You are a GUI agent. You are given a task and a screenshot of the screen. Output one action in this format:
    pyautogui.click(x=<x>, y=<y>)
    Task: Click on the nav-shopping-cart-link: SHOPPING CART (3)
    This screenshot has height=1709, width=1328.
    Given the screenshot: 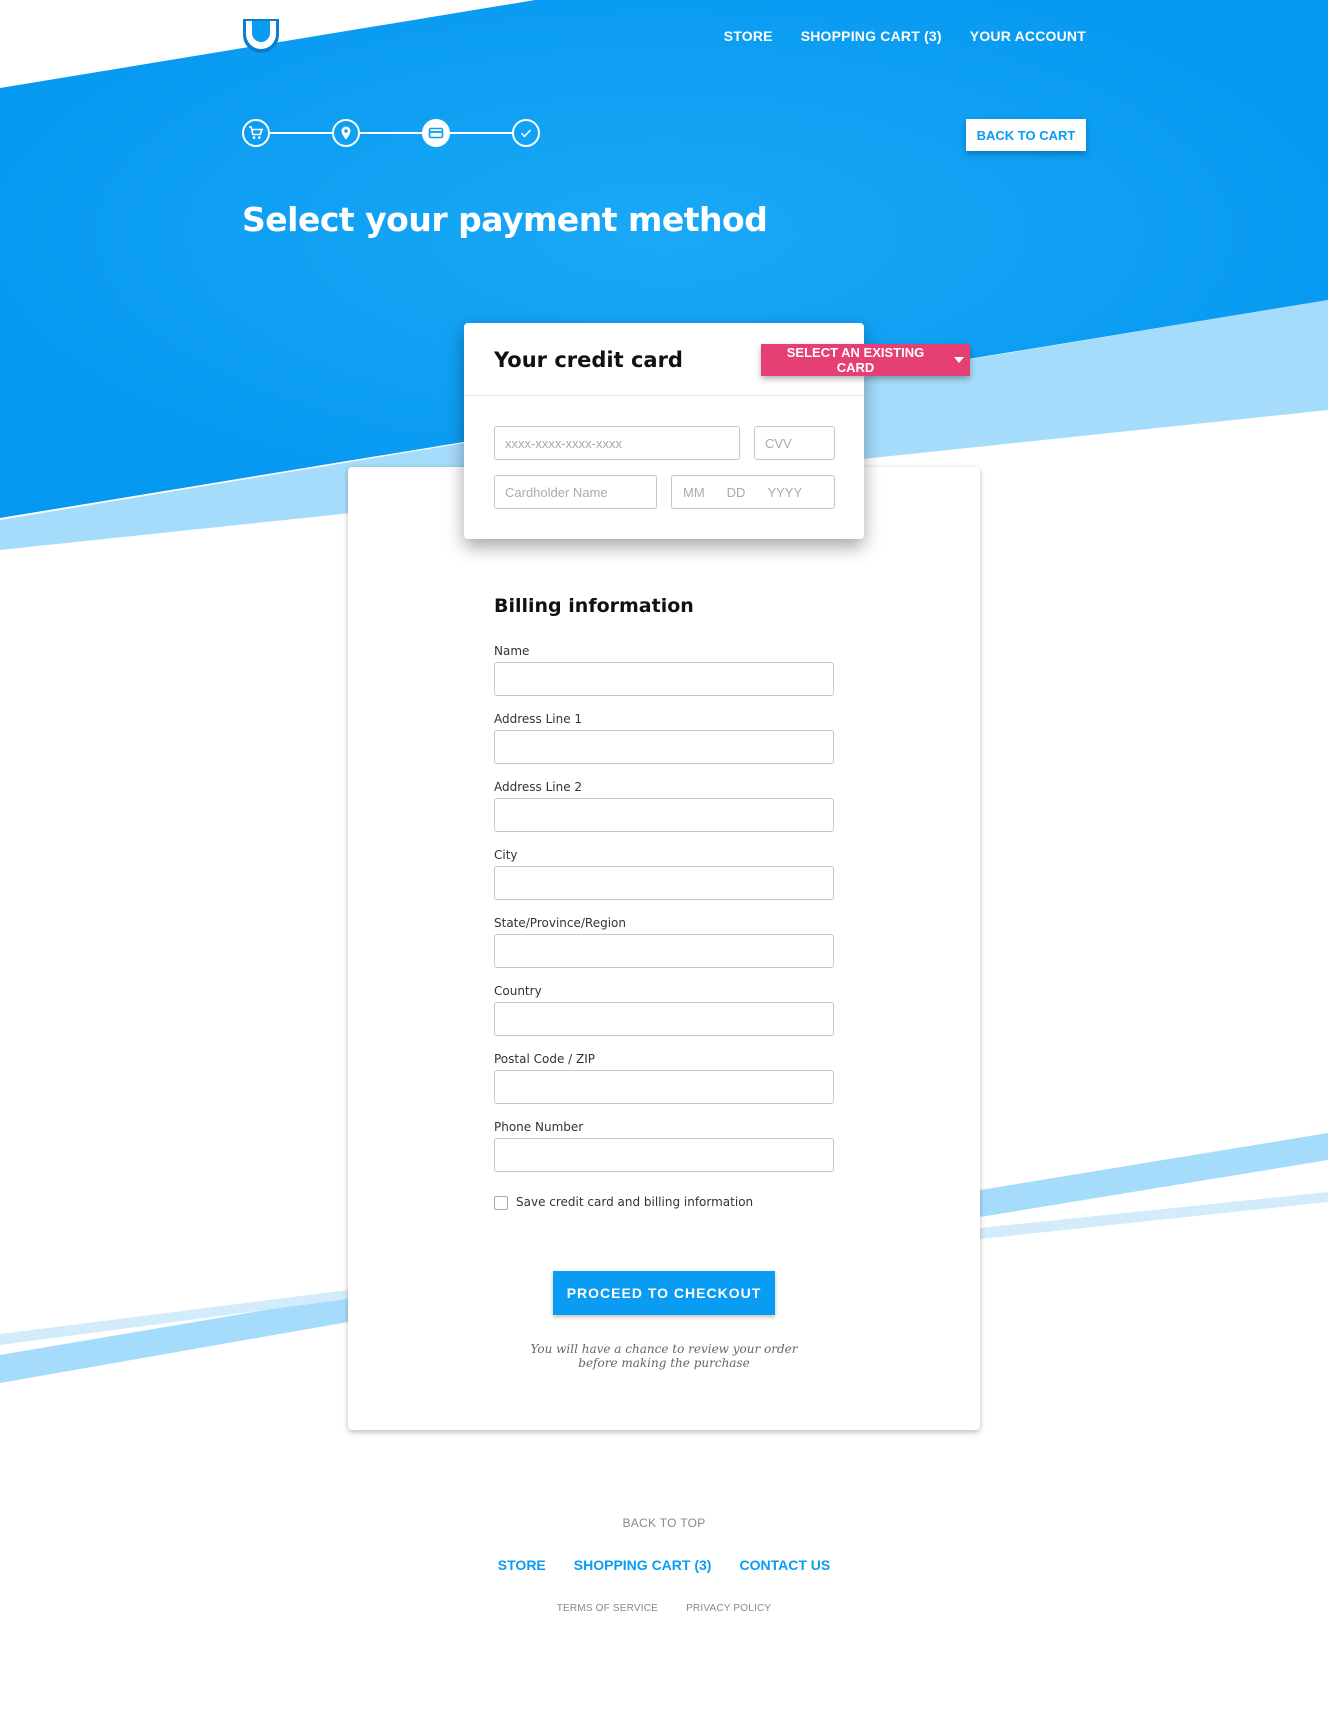 What is the action you would take?
    pyautogui.click(x=871, y=36)
    